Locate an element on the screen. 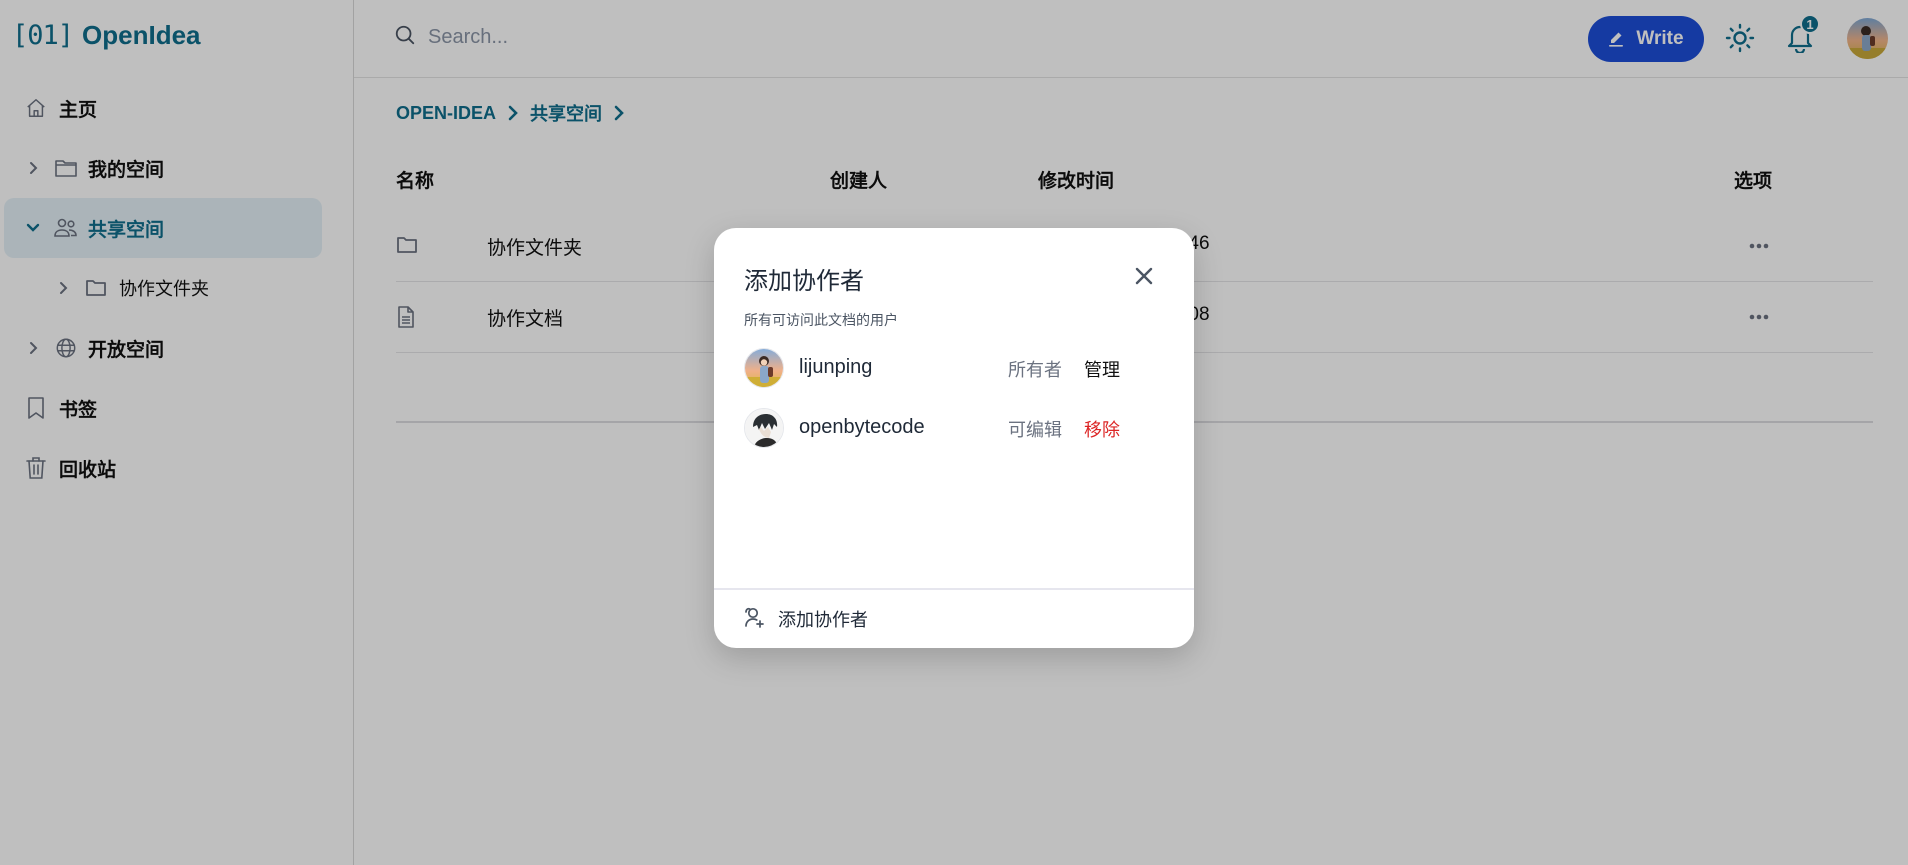 The height and width of the screenshot is (865, 1908). dialog-subtitle: 所有可访问此文档的用户 is located at coordinates (821, 320).